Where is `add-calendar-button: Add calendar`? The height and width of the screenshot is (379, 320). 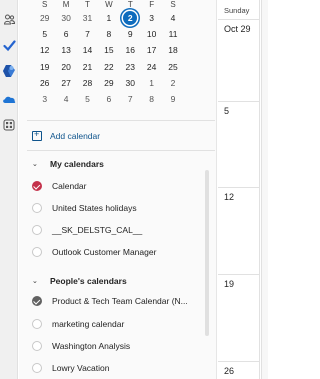 add-calendar-button: Add calendar is located at coordinates (66, 136).